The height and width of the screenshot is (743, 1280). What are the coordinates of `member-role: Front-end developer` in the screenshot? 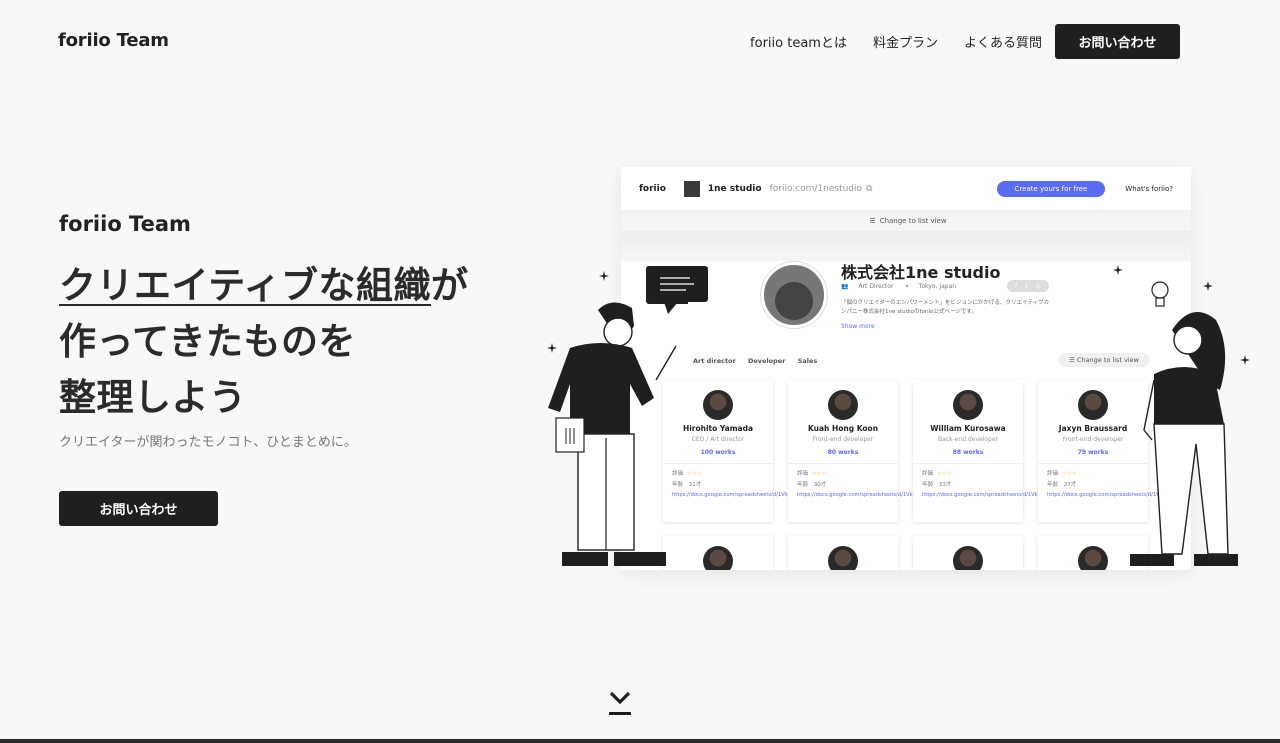 It's located at (843, 439).